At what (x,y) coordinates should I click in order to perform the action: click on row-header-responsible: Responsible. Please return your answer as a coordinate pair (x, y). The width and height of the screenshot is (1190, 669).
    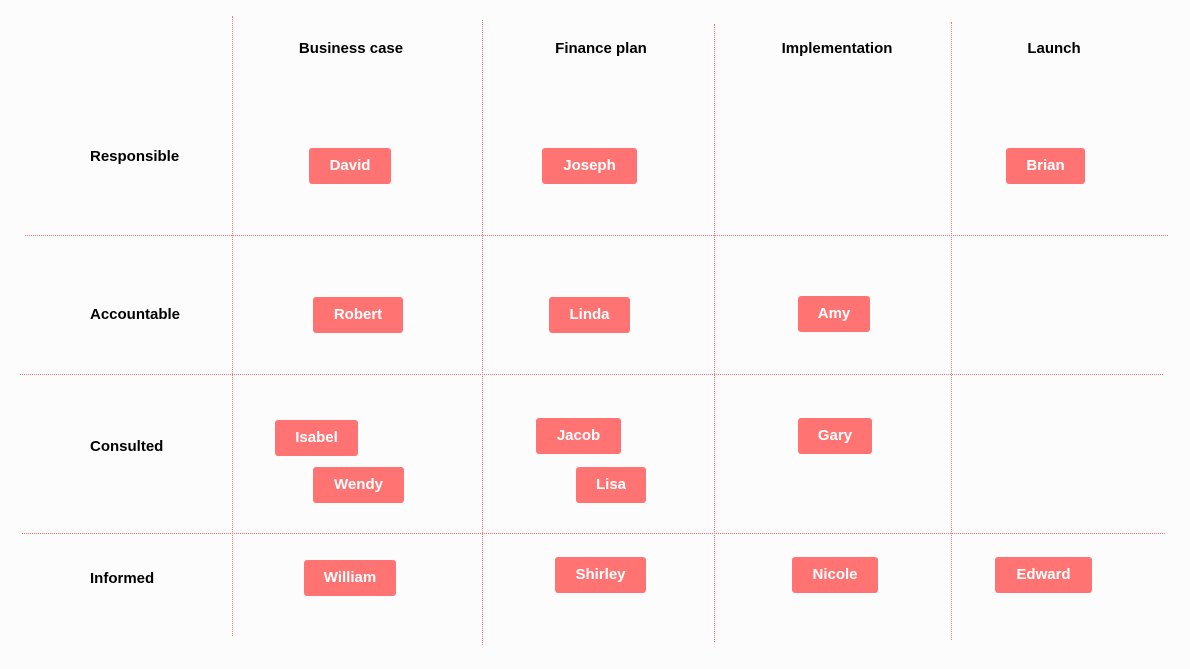
    Looking at the image, I should click on (135, 156).